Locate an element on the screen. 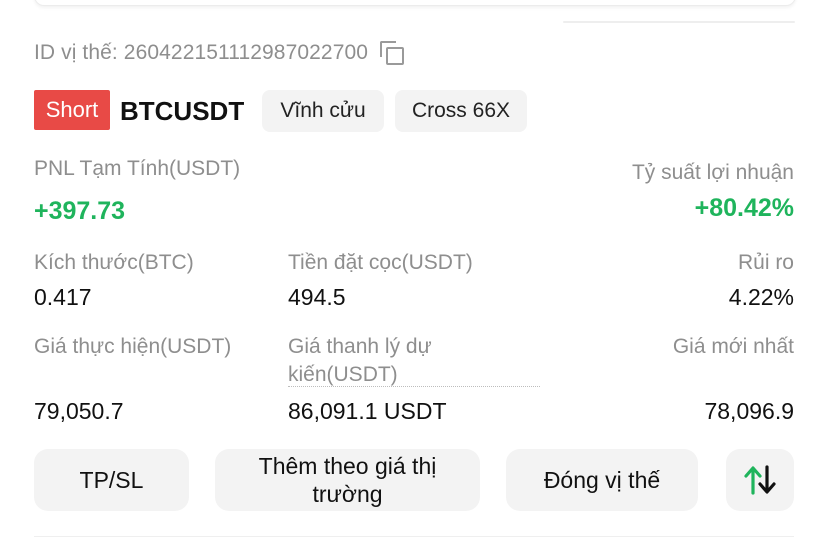 Image resolution: width=828 pixels, height=552 pixels. add-market-label-line2: trường is located at coordinates (347, 494).